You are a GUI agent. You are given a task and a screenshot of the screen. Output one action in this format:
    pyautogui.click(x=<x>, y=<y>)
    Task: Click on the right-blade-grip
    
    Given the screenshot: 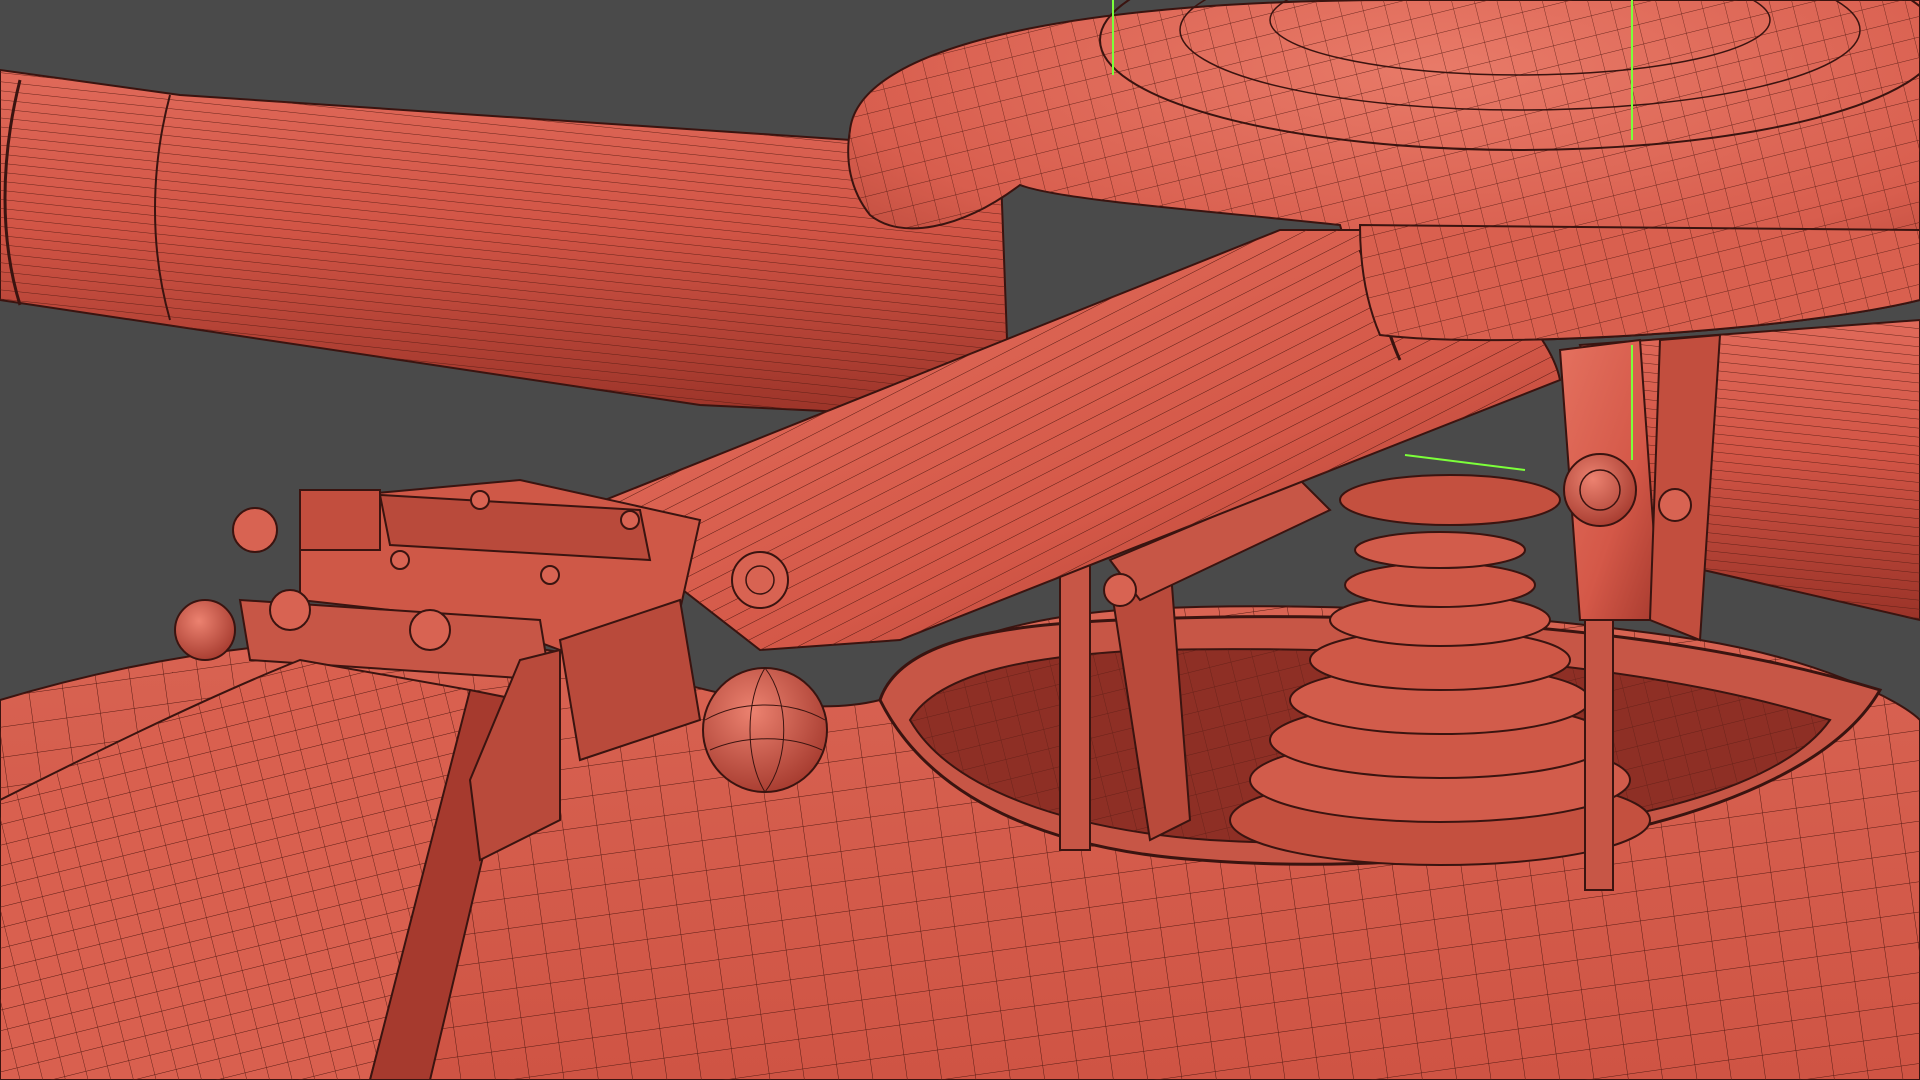 What is the action you would take?
    pyautogui.click(x=1640, y=487)
    